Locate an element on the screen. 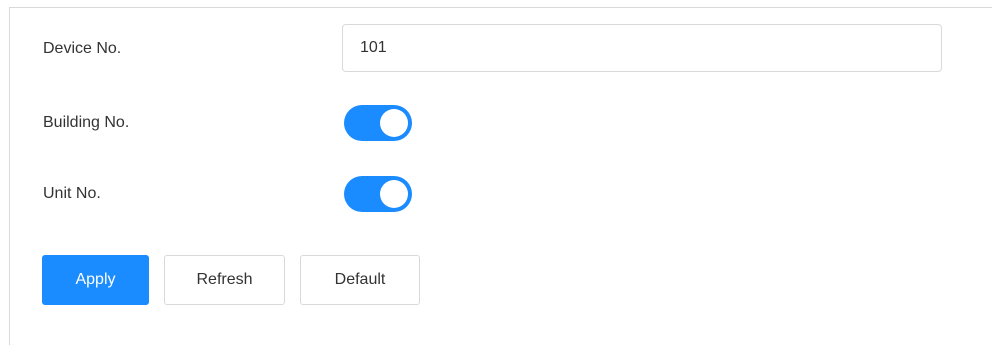 The height and width of the screenshot is (345, 992). building-no-label: Building No. is located at coordinates (86, 122).